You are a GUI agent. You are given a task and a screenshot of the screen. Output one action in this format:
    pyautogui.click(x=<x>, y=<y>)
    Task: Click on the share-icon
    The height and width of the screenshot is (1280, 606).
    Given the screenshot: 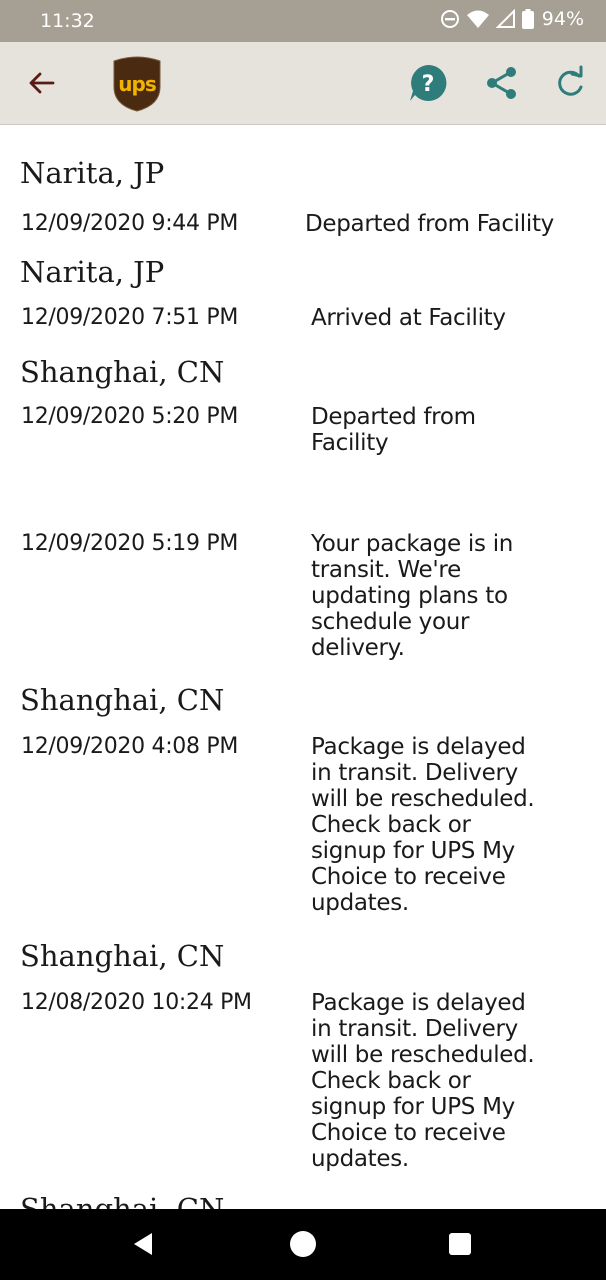 What is the action you would take?
    pyautogui.click(x=501, y=83)
    